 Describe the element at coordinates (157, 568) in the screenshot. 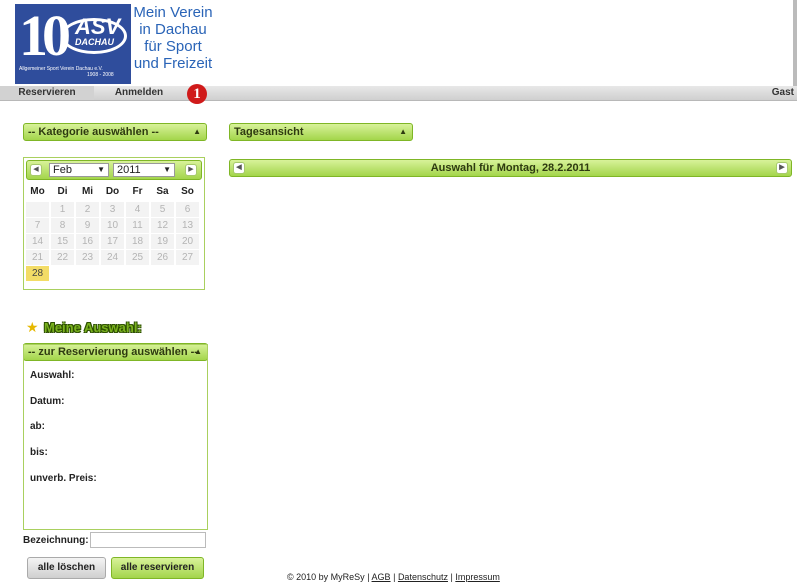

I see `reserve-all-button: alle reservieren` at that location.